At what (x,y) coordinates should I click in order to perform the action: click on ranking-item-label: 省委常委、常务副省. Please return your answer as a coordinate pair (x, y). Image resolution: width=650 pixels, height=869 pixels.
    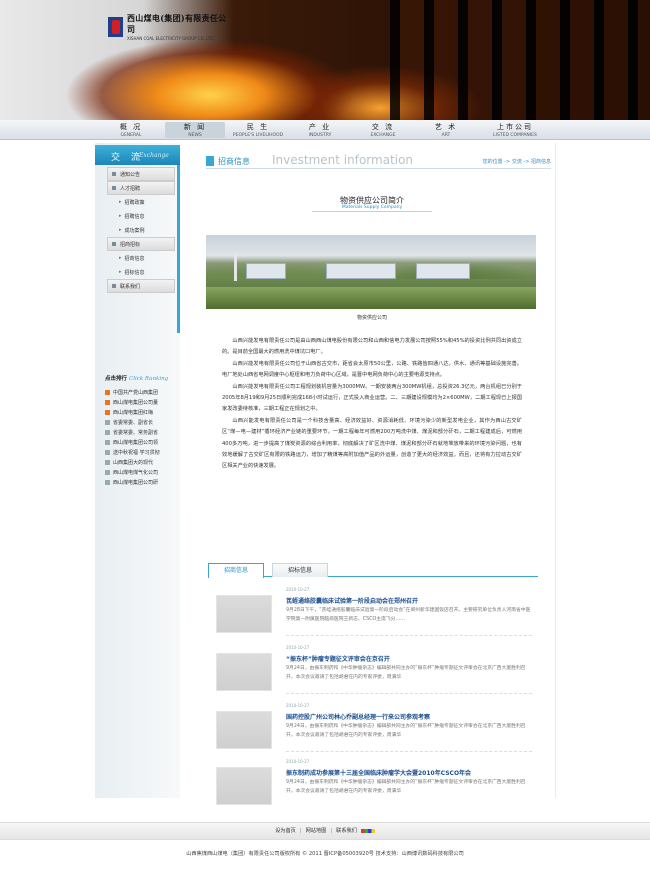
    Looking at the image, I should click on (136, 432).